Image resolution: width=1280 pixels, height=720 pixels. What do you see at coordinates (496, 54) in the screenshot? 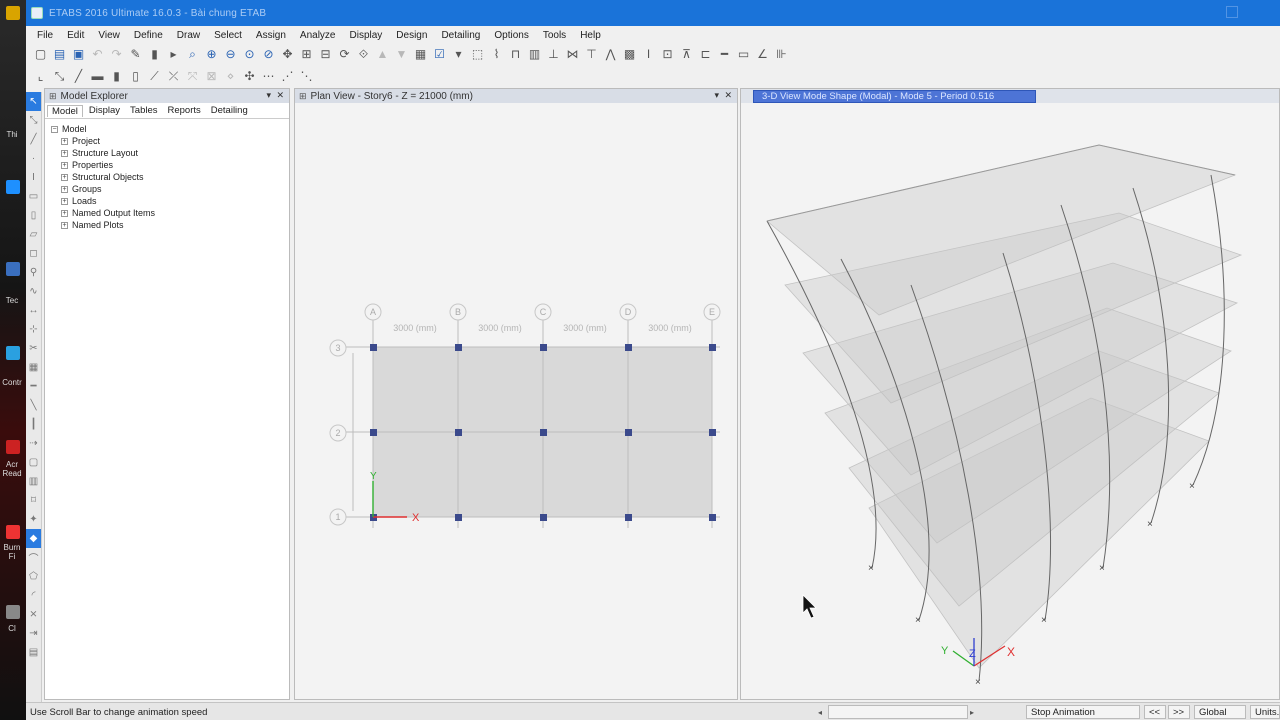
I see `show-deformed-icon: ⌇` at bounding box center [496, 54].